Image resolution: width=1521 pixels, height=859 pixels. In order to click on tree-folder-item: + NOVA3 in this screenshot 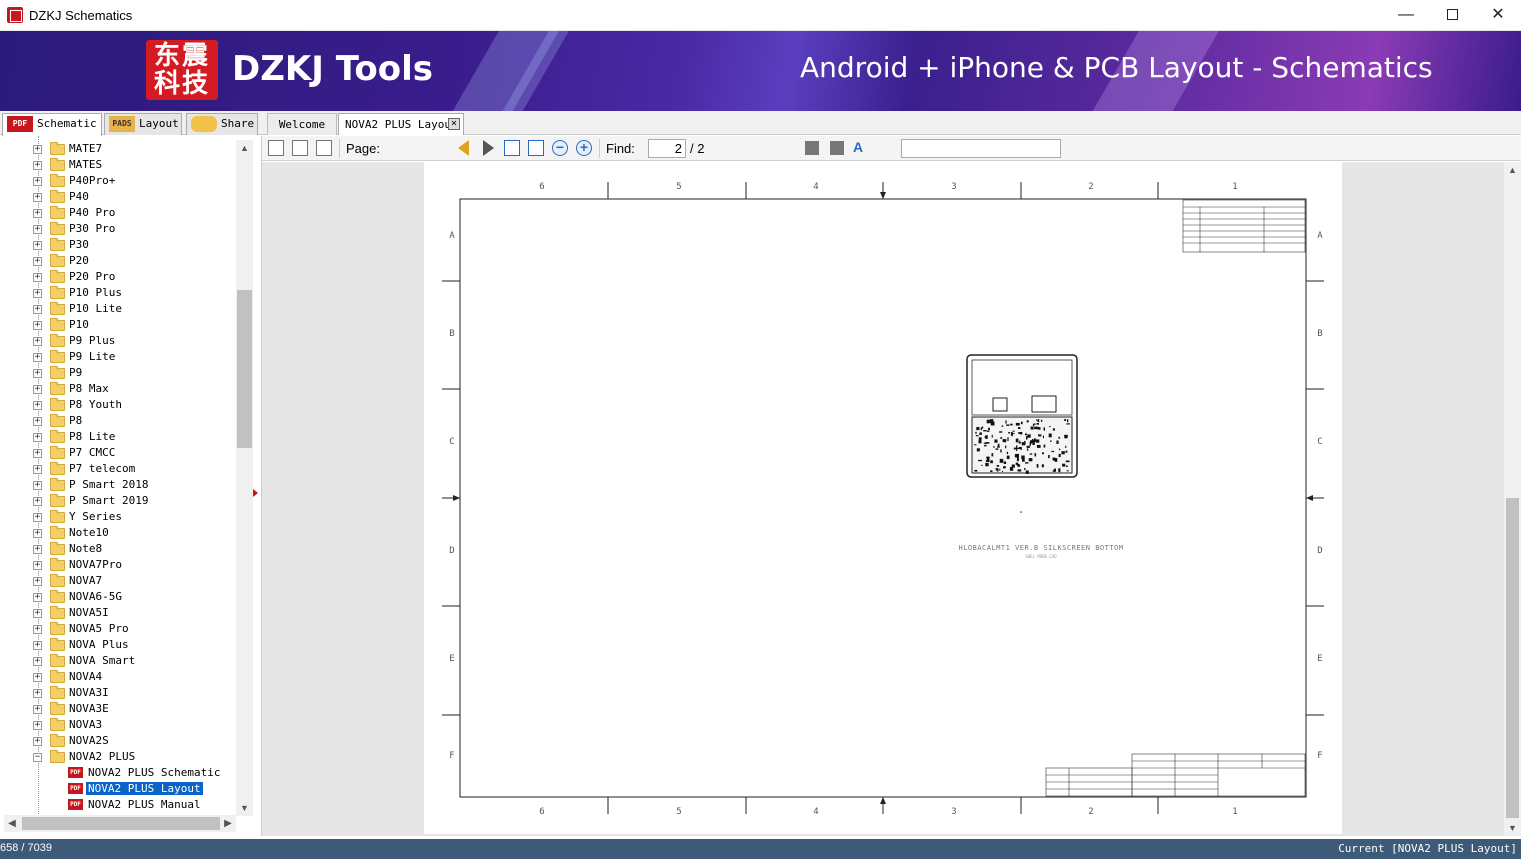, I will do `click(118, 725)`.